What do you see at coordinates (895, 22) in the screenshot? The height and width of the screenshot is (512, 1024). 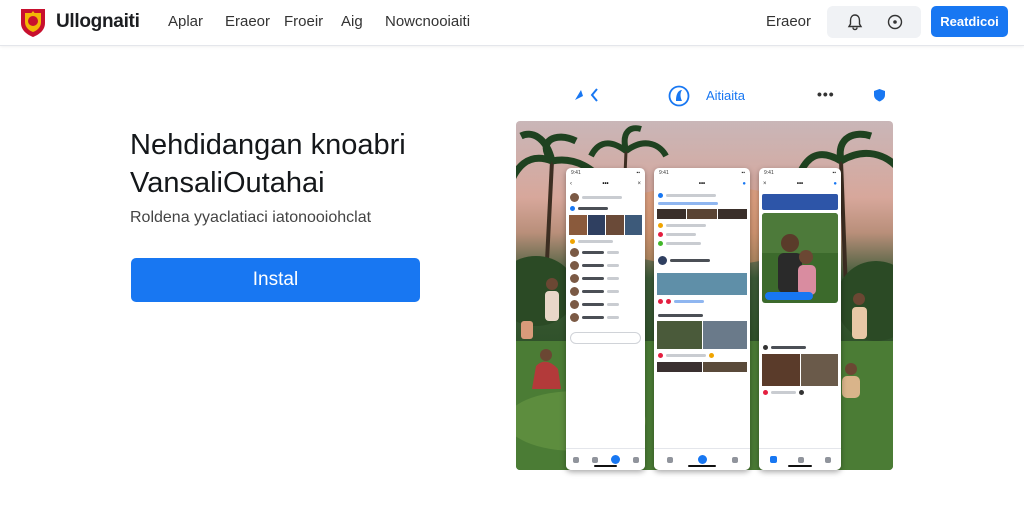 I see `settings-icon` at bounding box center [895, 22].